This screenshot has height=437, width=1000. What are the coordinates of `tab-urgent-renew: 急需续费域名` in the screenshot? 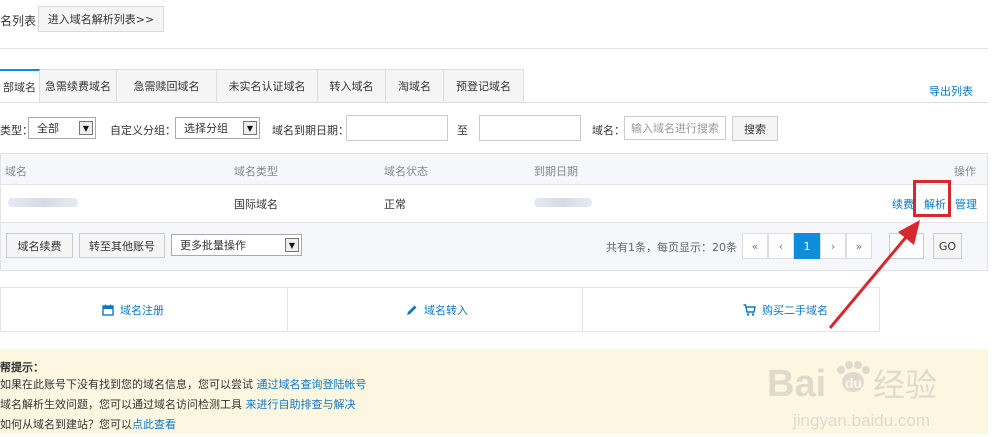 It's located at (78, 86).